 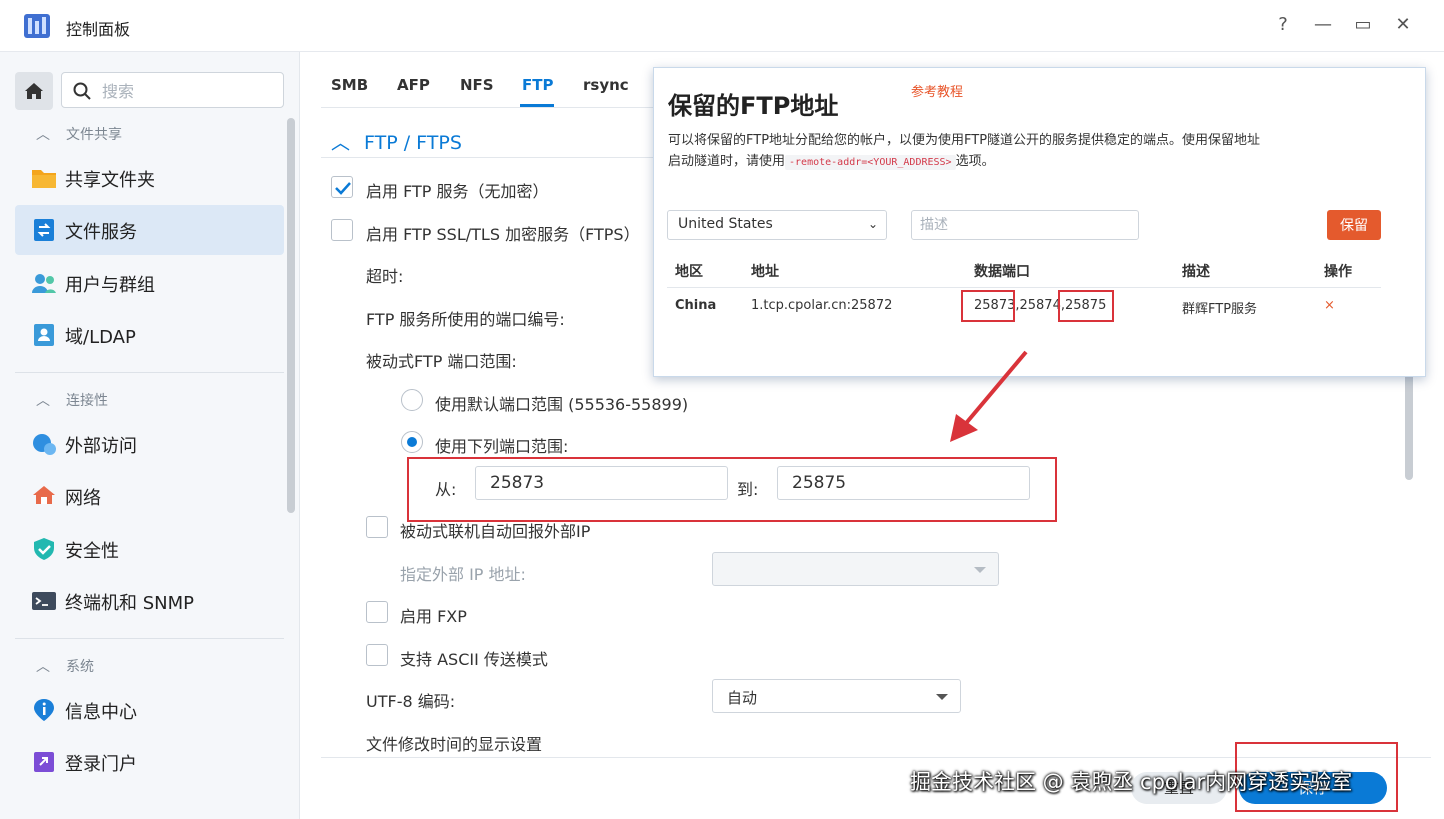 What do you see at coordinates (37, 26) in the screenshot?
I see `control-panel-icon` at bounding box center [37, 26].